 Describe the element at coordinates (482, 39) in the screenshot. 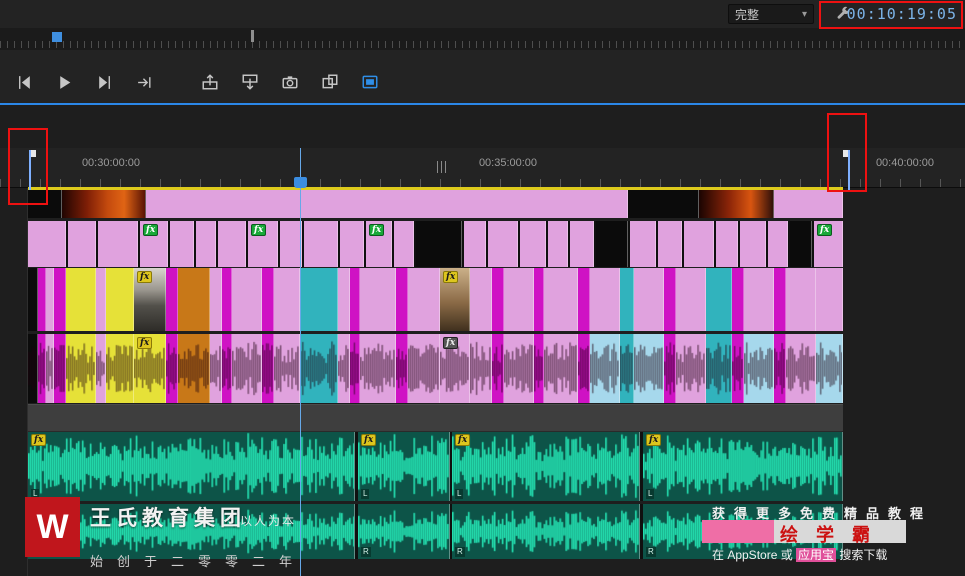

I see `monitor-scrubber-bar` at that location.